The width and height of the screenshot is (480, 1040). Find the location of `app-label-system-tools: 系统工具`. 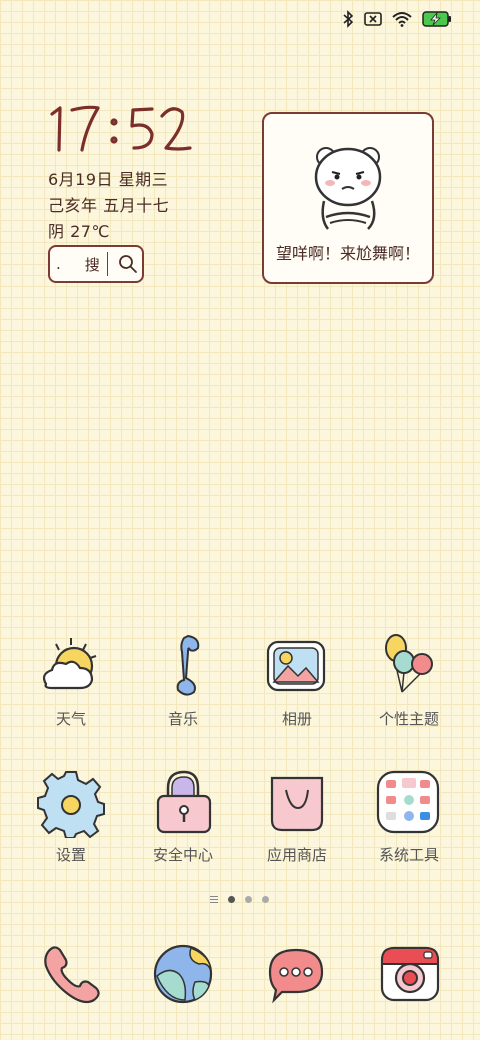

app-label-system-tools: 系统工具 is located at coordinates (408, 855).